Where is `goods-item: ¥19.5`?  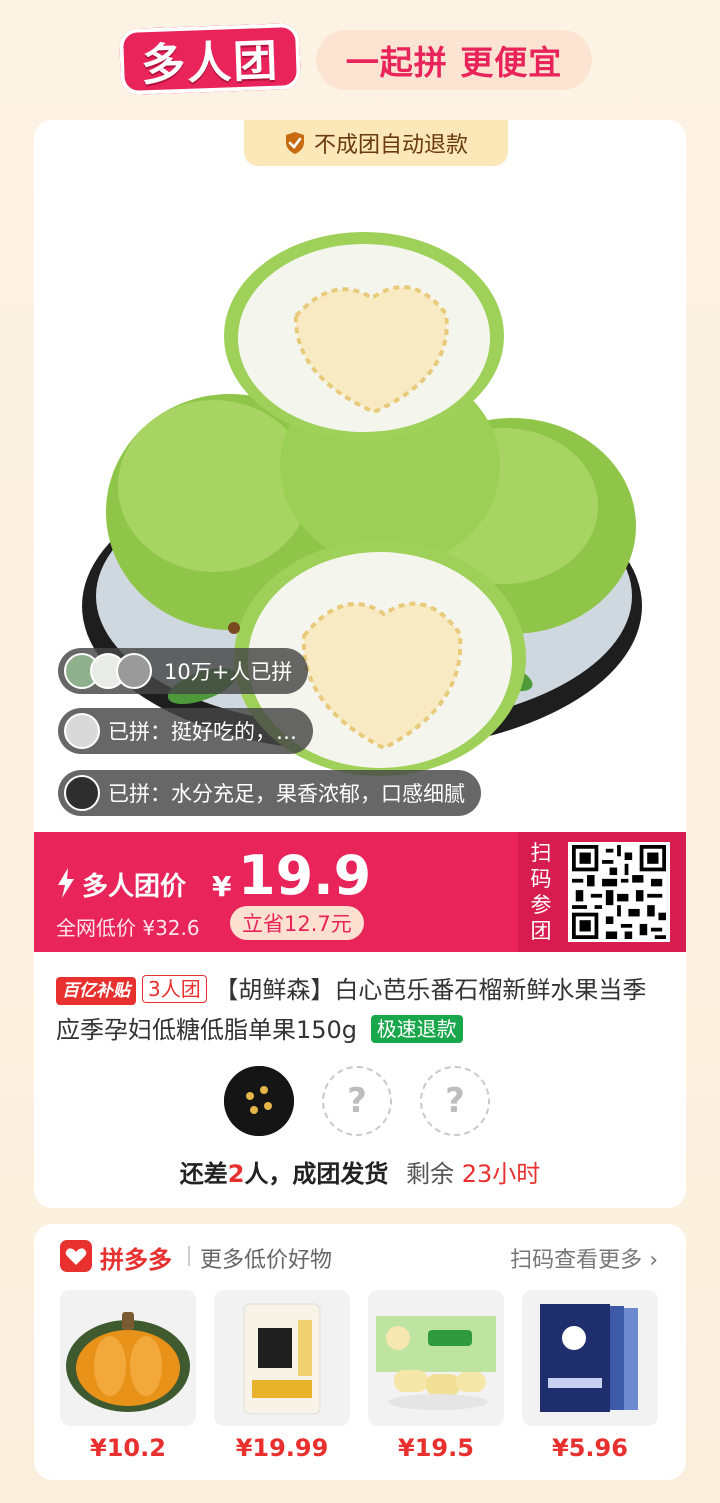 goods-item: ¥19.5 is located at coordinates (436, 1376).